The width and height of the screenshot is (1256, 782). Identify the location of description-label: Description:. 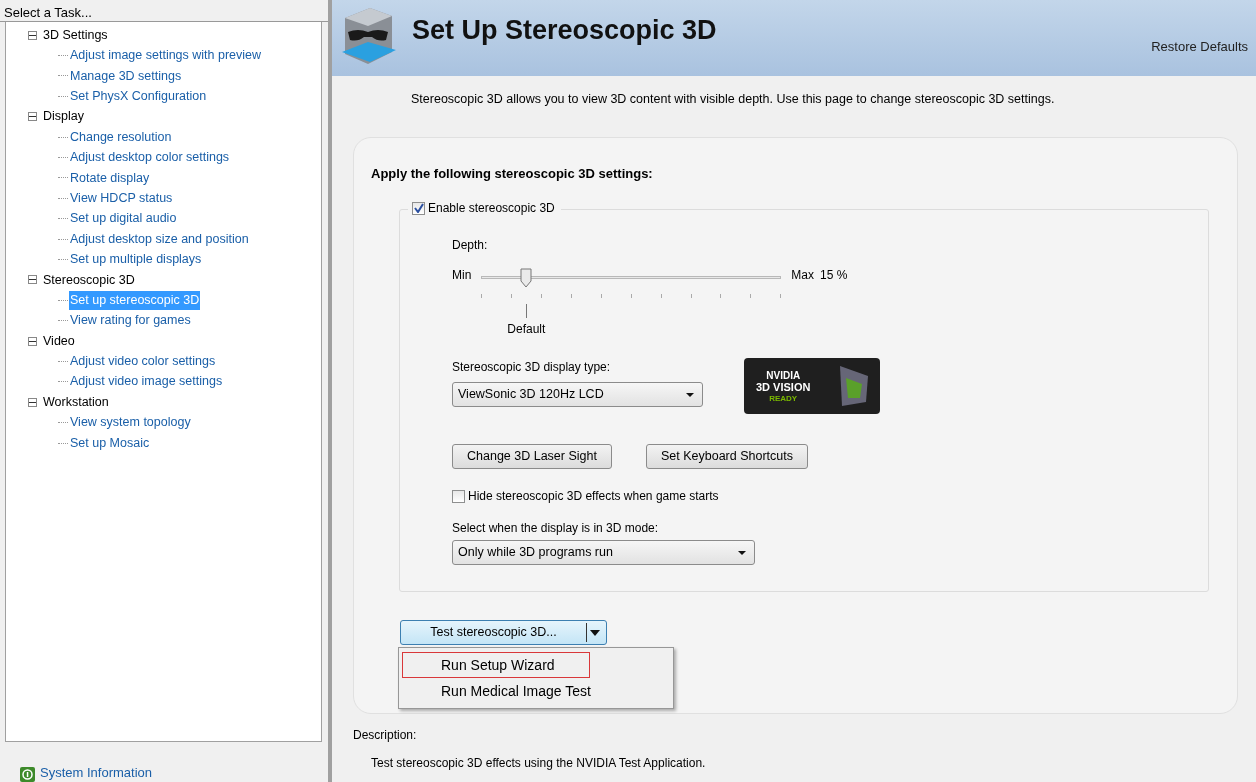
(385, 735).